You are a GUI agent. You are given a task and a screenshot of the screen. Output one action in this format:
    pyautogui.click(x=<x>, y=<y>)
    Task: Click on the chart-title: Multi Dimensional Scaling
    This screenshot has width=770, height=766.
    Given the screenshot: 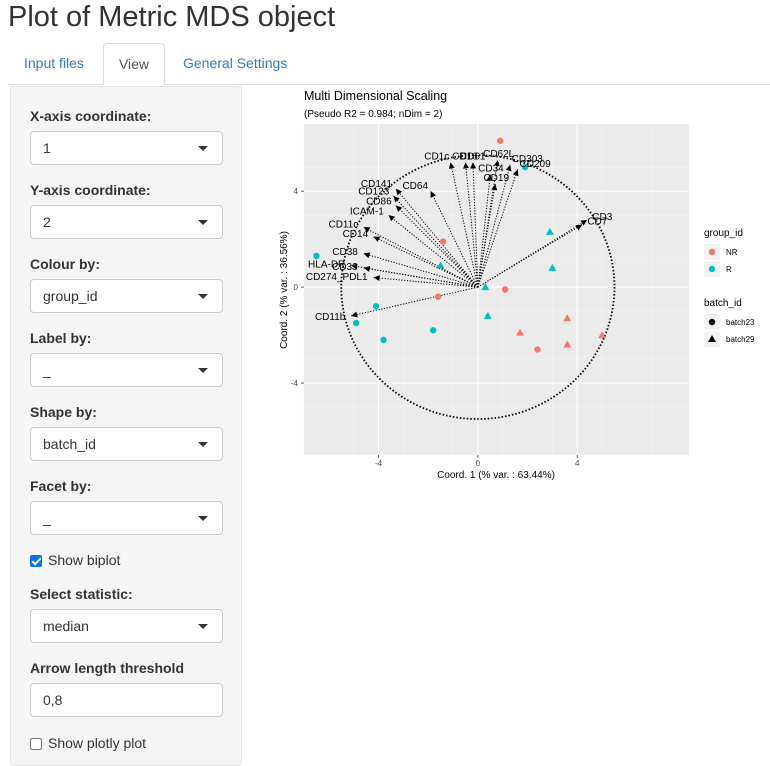 What is the action you would take?
    pyautogui.click(x=375, y=96)
    